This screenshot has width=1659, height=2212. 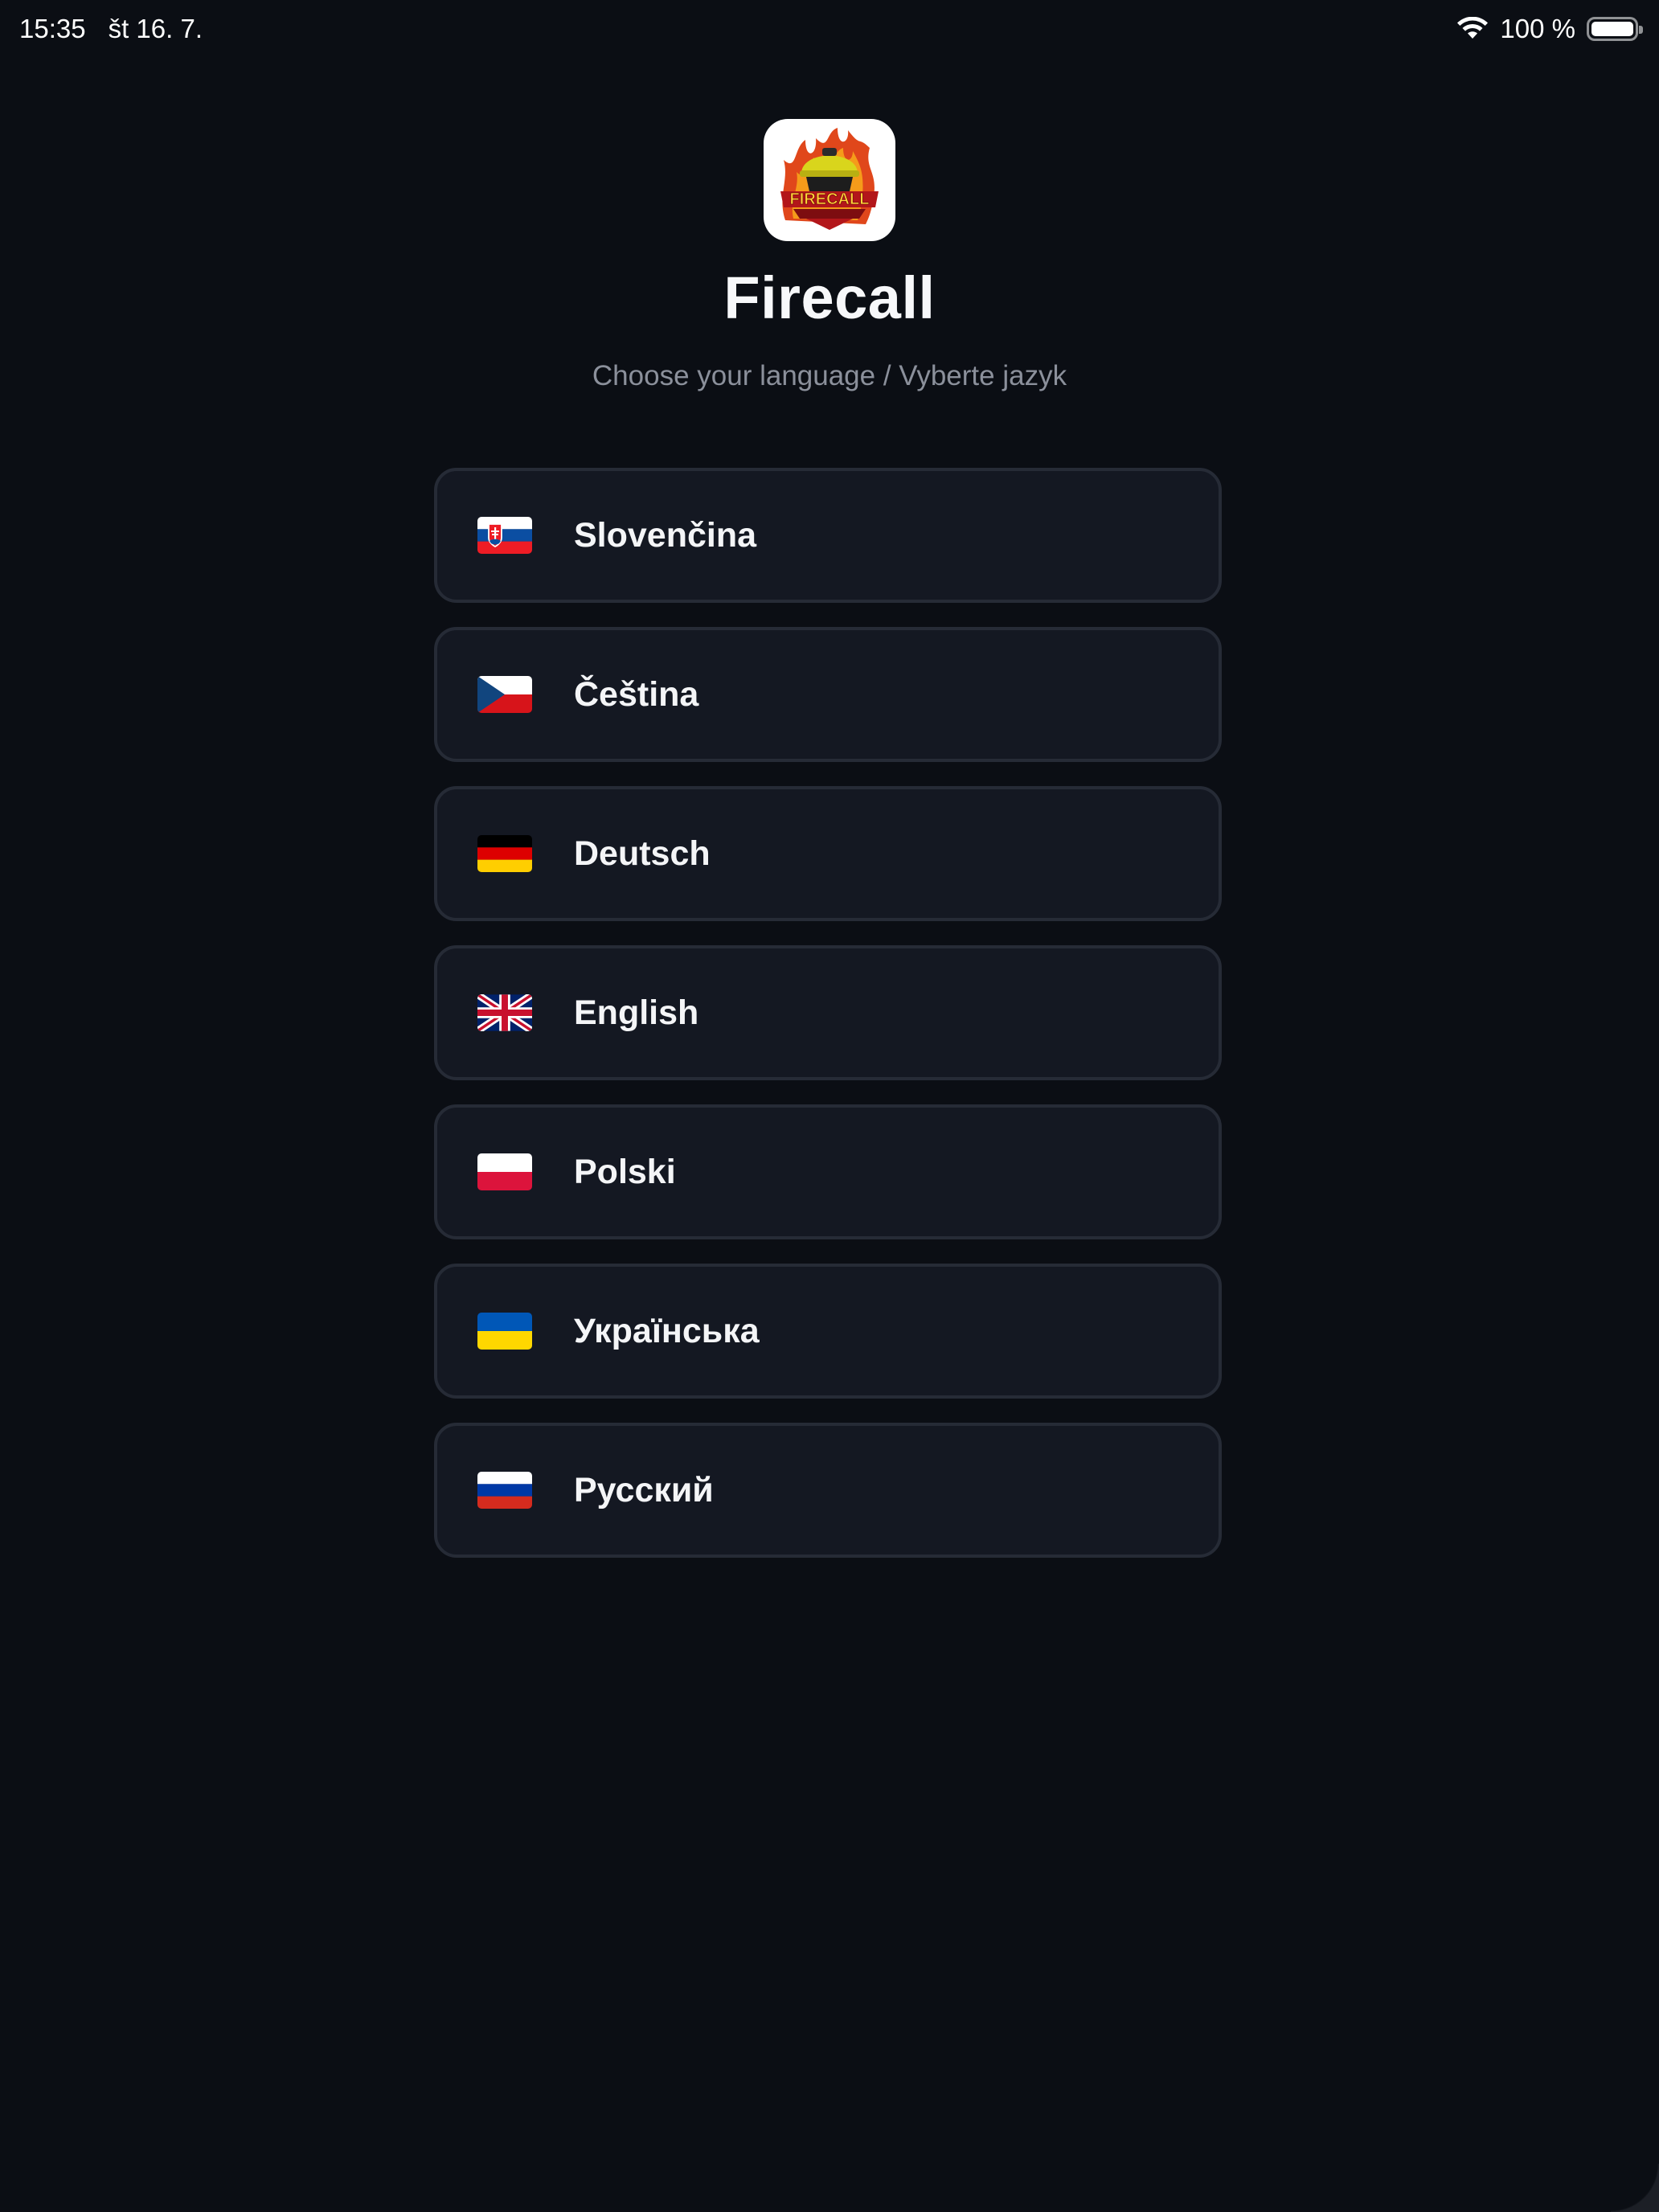 I want to click on flag-cz-icon, so click(x=505, y=694).